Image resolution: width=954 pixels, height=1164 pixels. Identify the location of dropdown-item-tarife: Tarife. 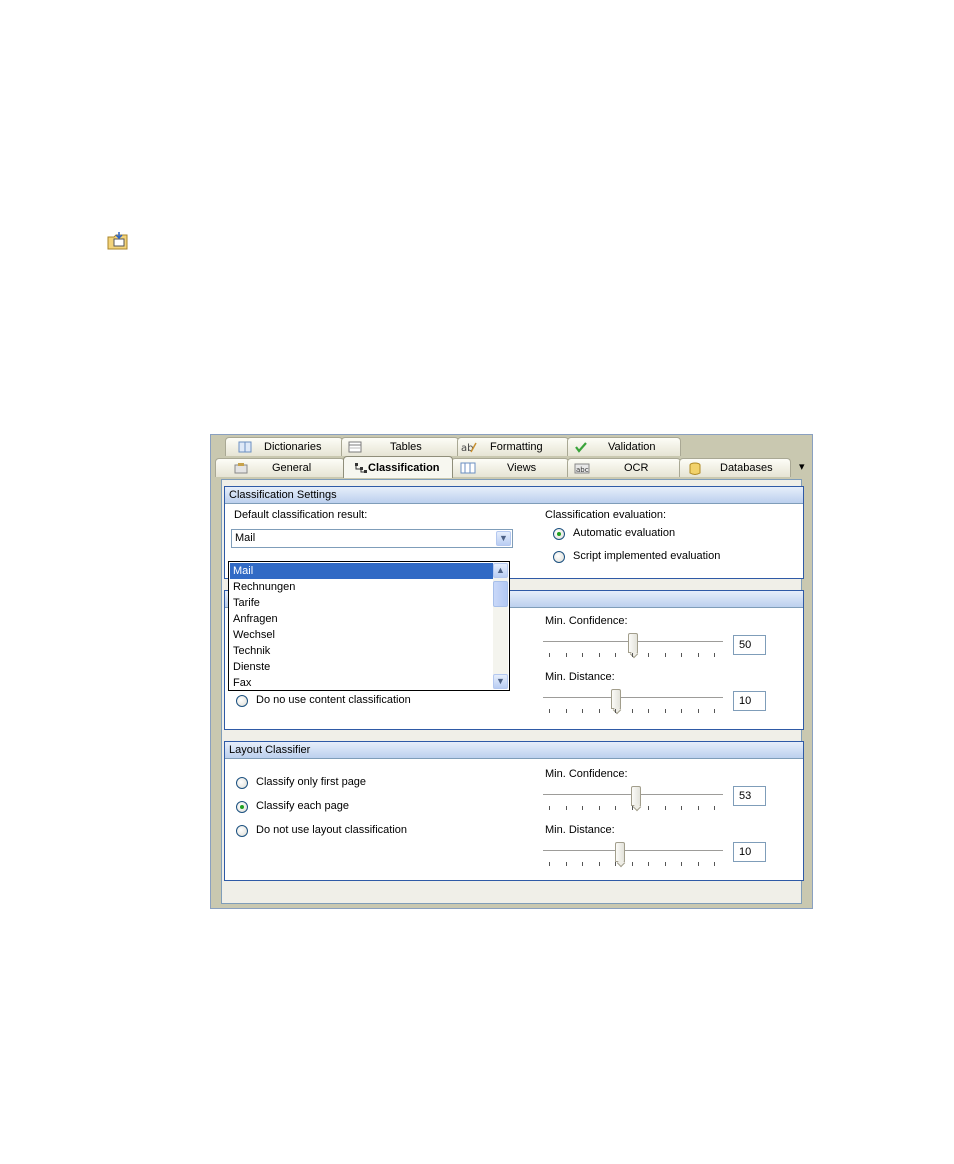
(361, 603).